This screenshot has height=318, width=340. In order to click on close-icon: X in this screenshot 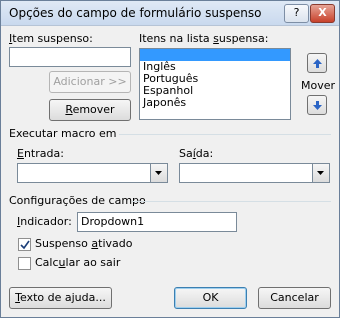, I will do `click(322, 12)`.